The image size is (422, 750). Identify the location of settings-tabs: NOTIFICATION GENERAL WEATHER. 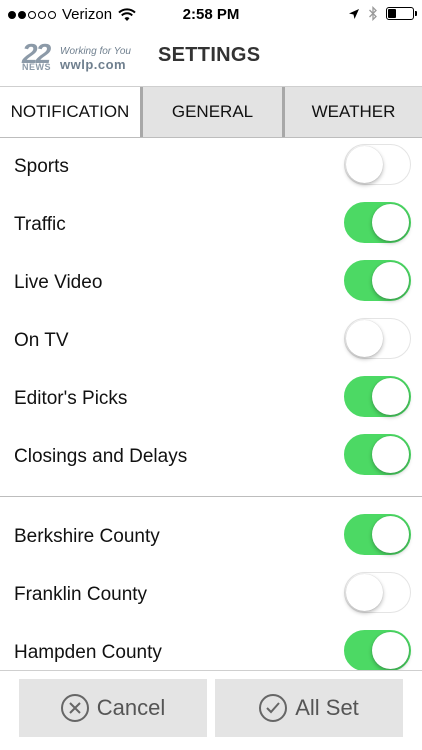
(211, 112).